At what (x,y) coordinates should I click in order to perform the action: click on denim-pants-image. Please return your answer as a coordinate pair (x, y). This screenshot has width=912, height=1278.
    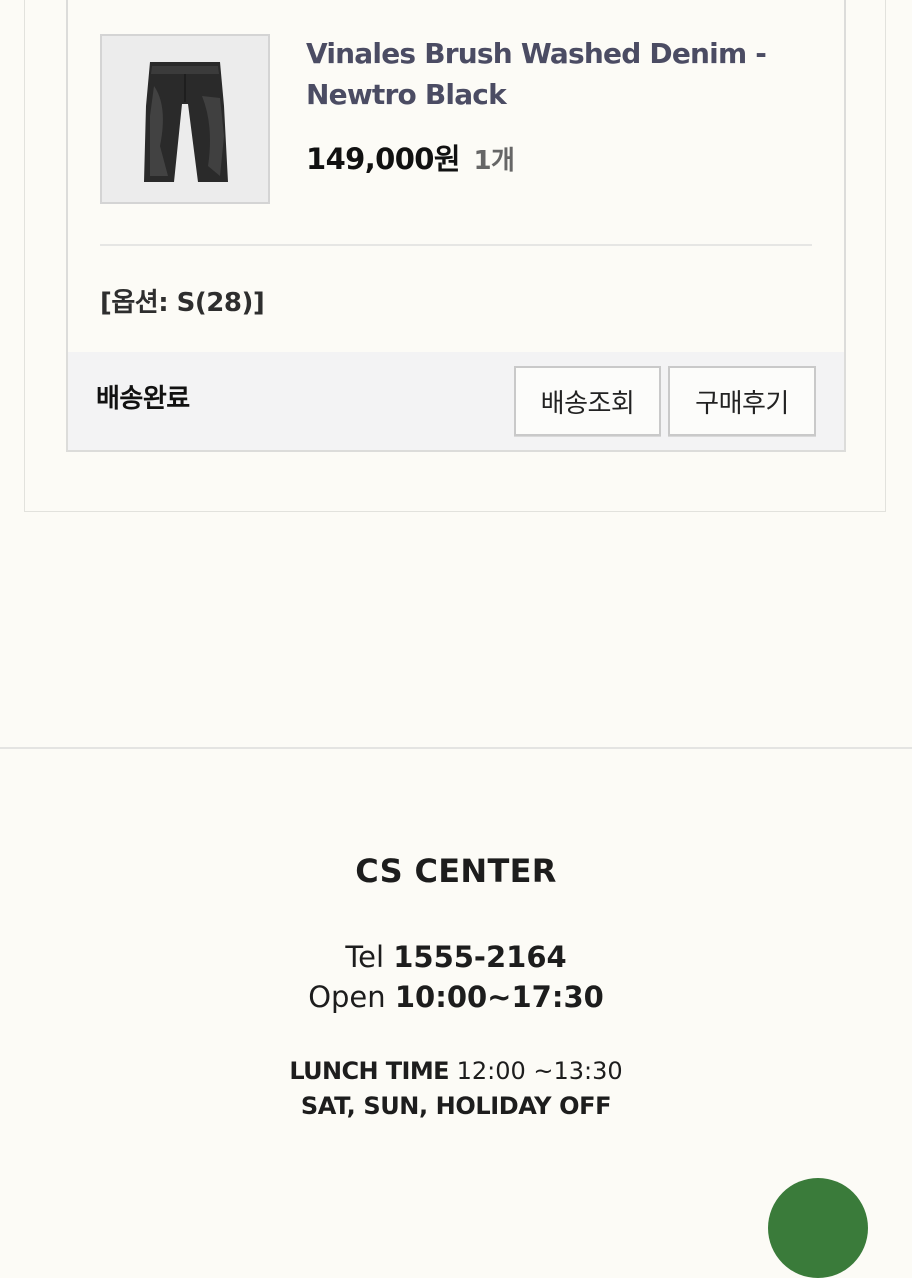
    Looking at the image, I should click on (185, 119).